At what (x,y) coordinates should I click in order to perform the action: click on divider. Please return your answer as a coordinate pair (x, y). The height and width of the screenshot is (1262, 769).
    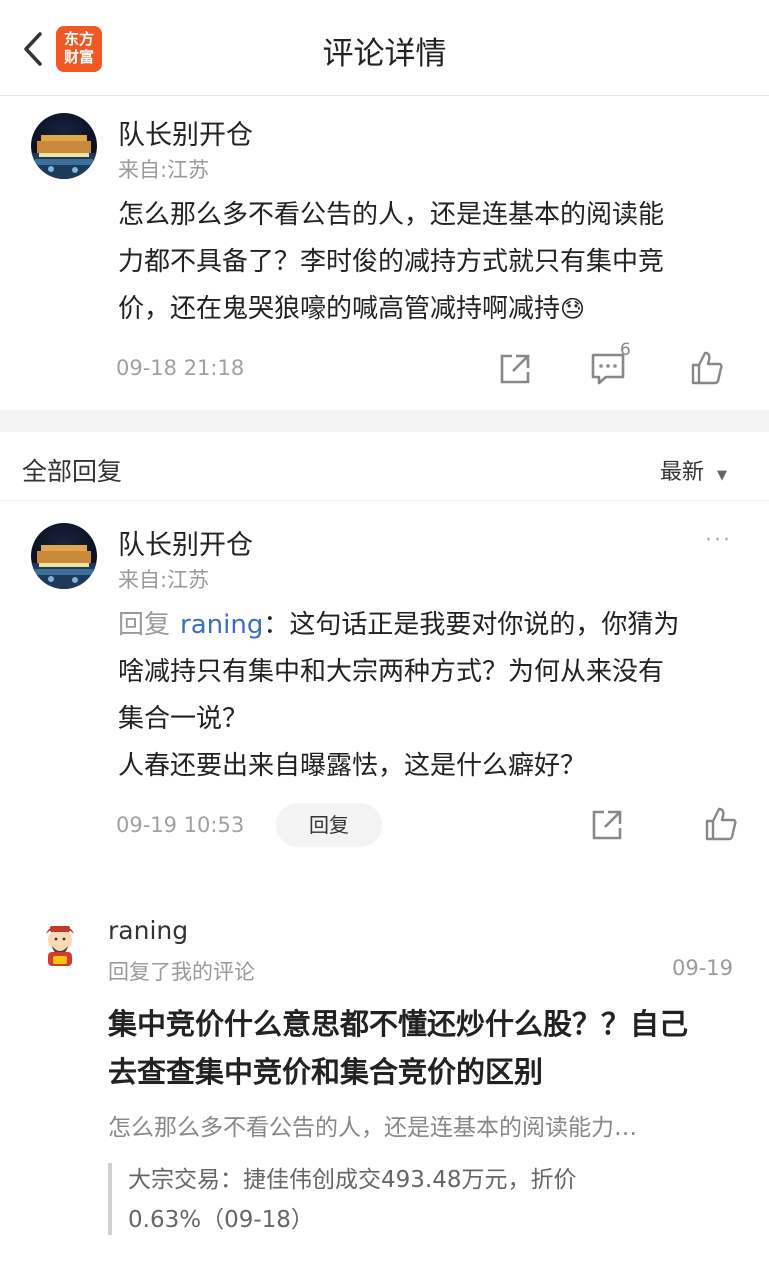
    Looking at the image, I should click on (384, 500).